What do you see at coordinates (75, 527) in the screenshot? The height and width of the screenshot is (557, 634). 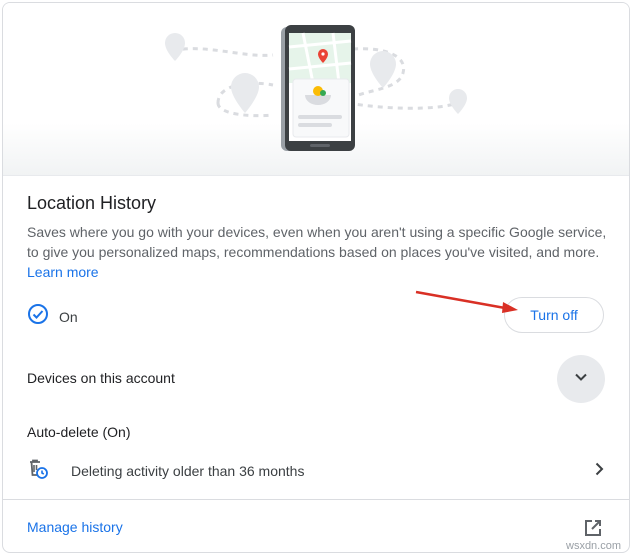 I see `manage-history-link: Manage history` at bounding box center [75, 527].